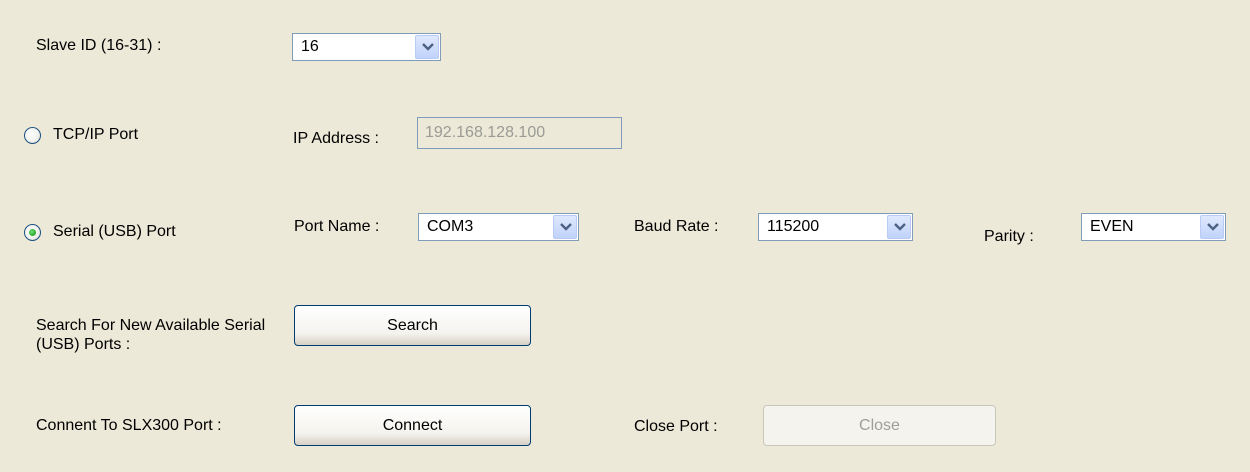  Describe the element at coordinates (114, 232) in the screenshot. I see `serial-usb-label: Serial (USB) Port` at that location.